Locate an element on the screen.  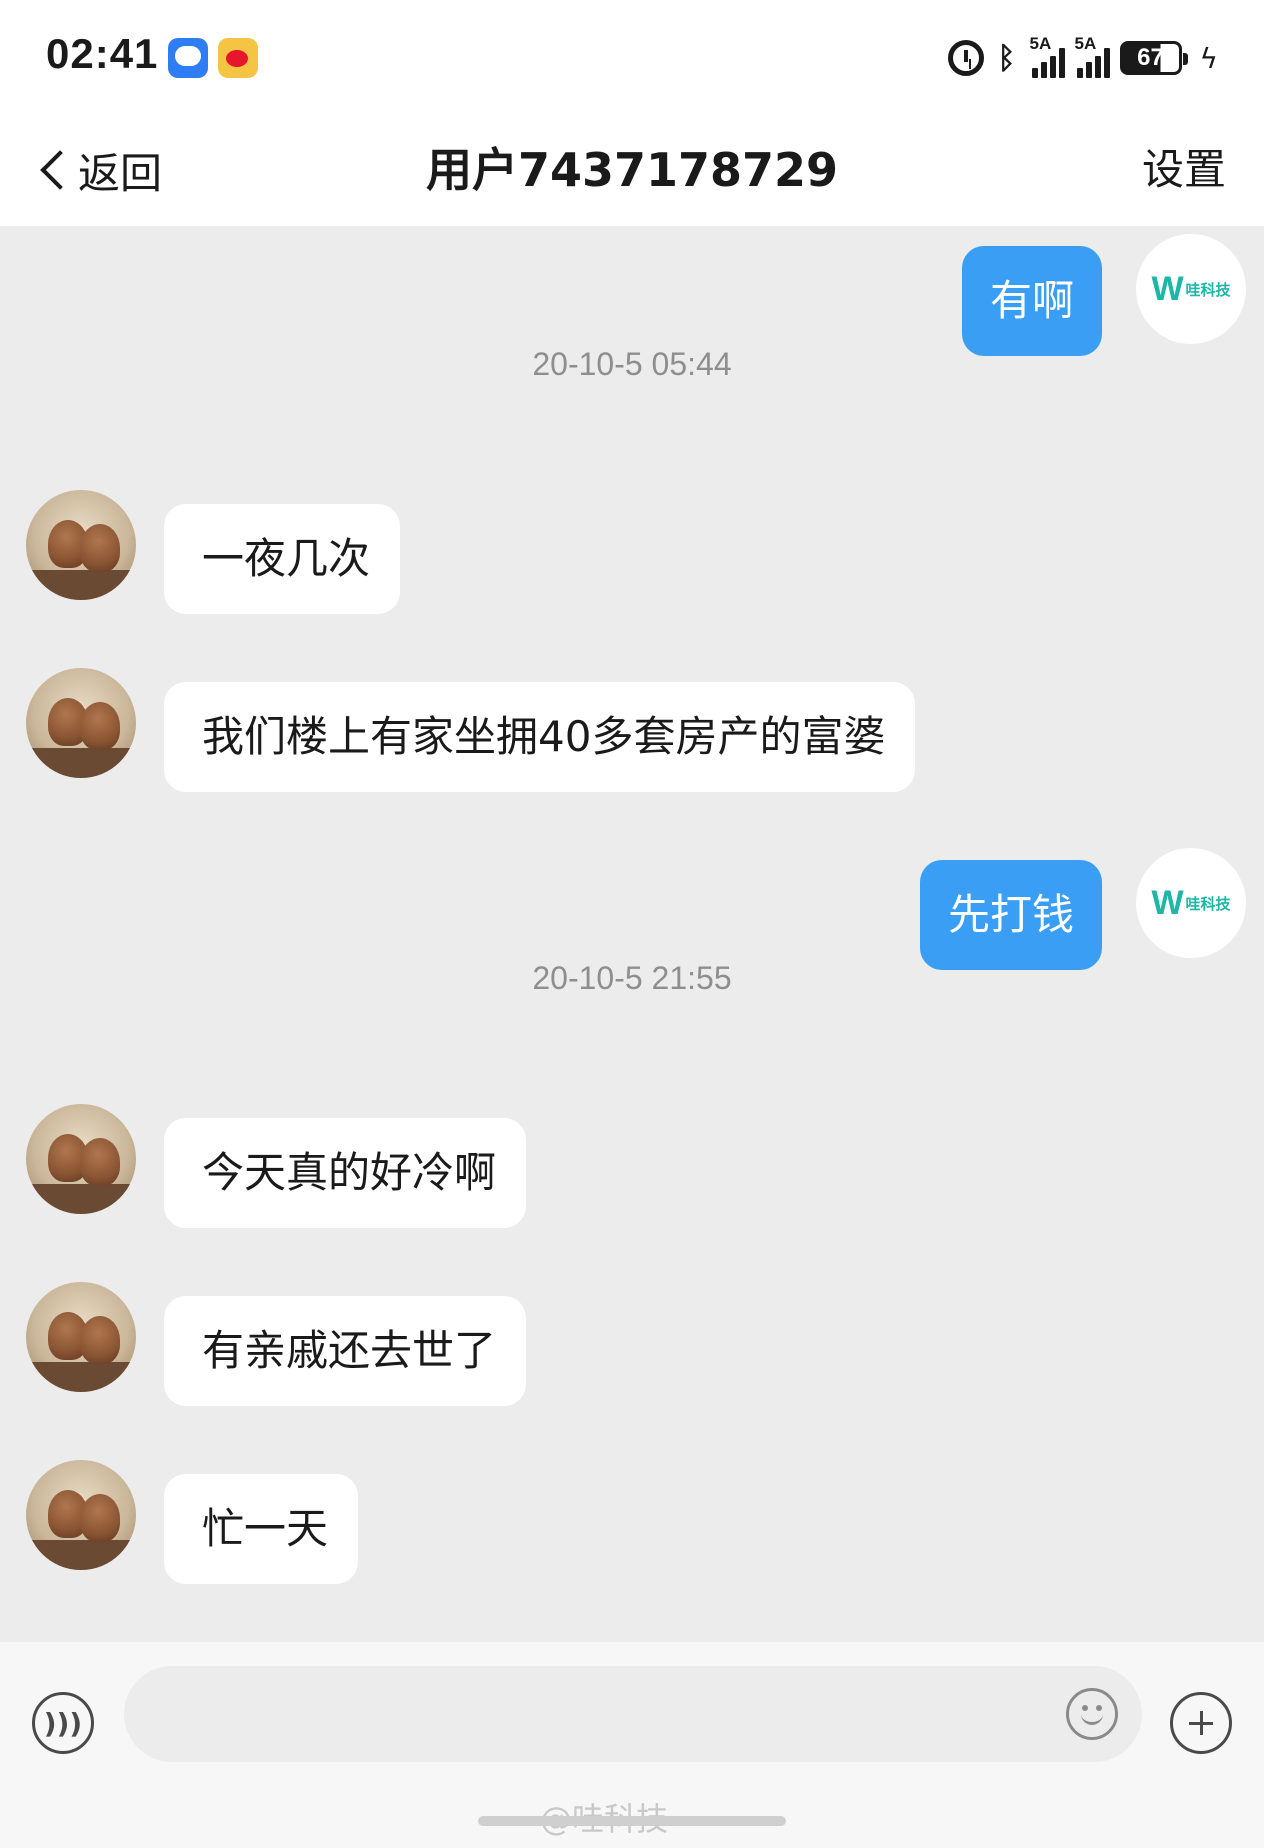
voice-icon: ))) is located at coordinates (63, 1723).